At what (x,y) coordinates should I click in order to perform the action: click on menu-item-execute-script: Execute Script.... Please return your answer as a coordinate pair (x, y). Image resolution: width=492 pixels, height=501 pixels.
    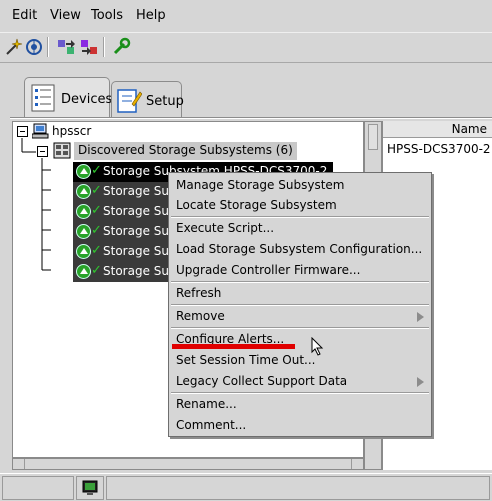
    Looking at the image, I should click on (301, 228).